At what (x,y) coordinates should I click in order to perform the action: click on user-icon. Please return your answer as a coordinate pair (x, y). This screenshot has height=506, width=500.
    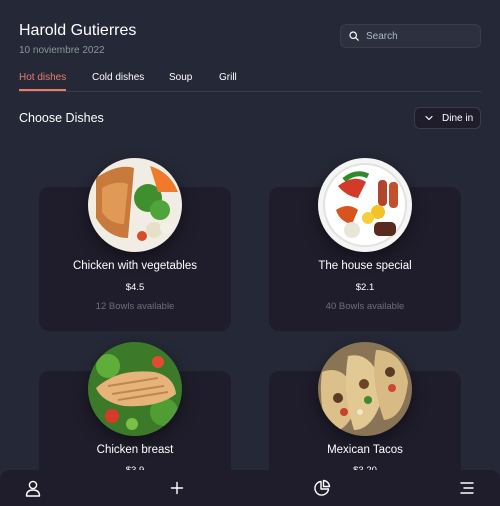
    Looking at the image, I should click on (33, 488).